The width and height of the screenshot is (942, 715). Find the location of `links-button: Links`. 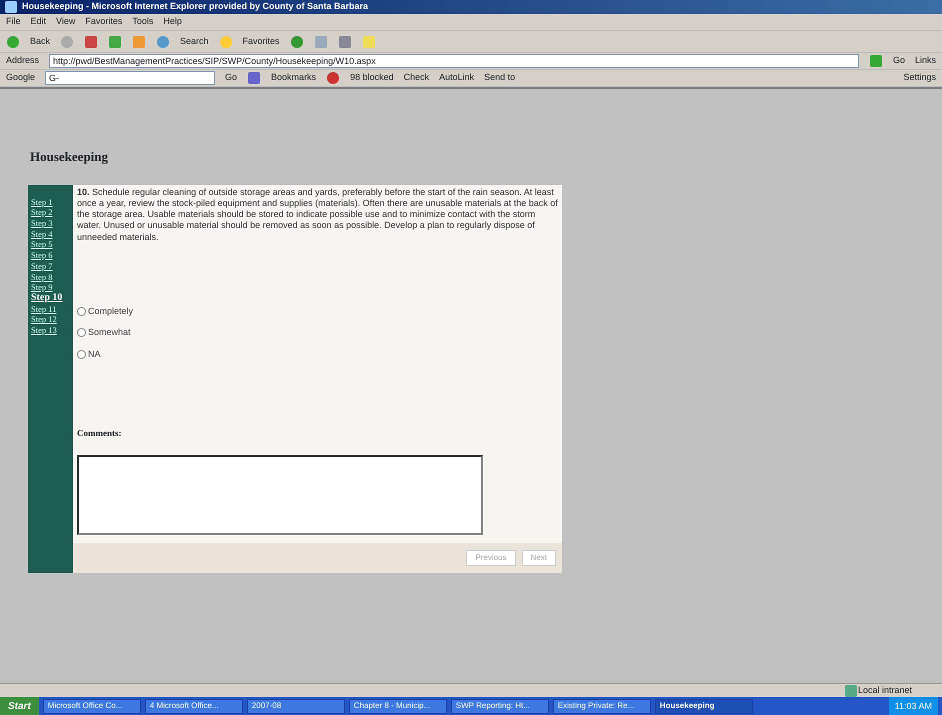

links-button: Links is located at coordinates (925, 61).